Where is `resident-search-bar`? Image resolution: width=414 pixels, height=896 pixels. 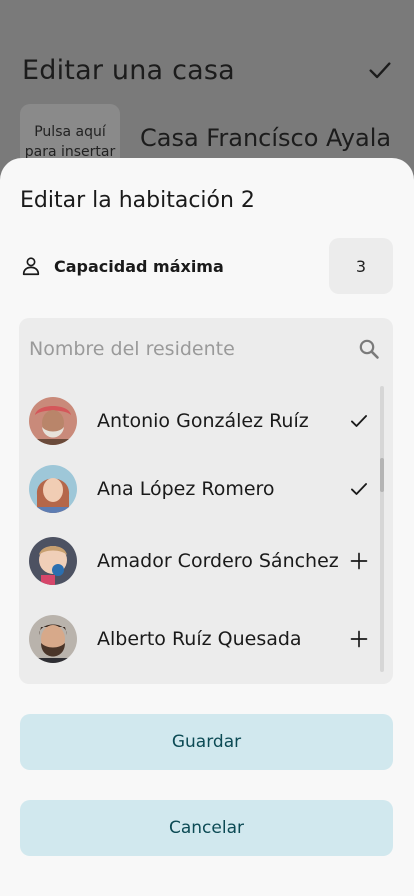 resident-search-bar is located at coordinates (206, 349).